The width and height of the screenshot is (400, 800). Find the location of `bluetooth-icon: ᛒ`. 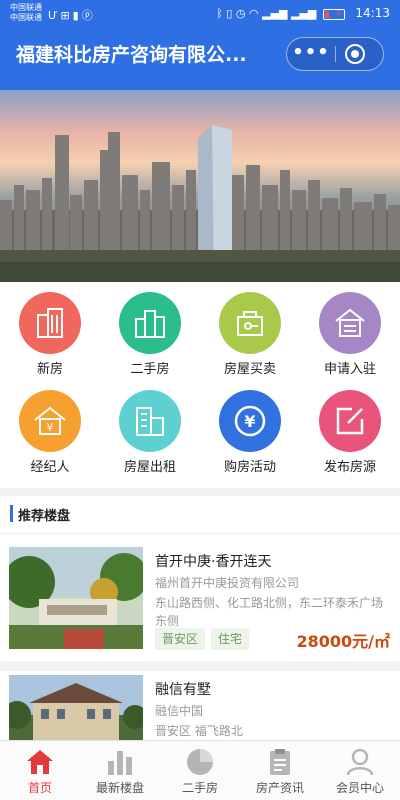

bluetooth-icon: ᛒ is located at coordinates (219, 13).